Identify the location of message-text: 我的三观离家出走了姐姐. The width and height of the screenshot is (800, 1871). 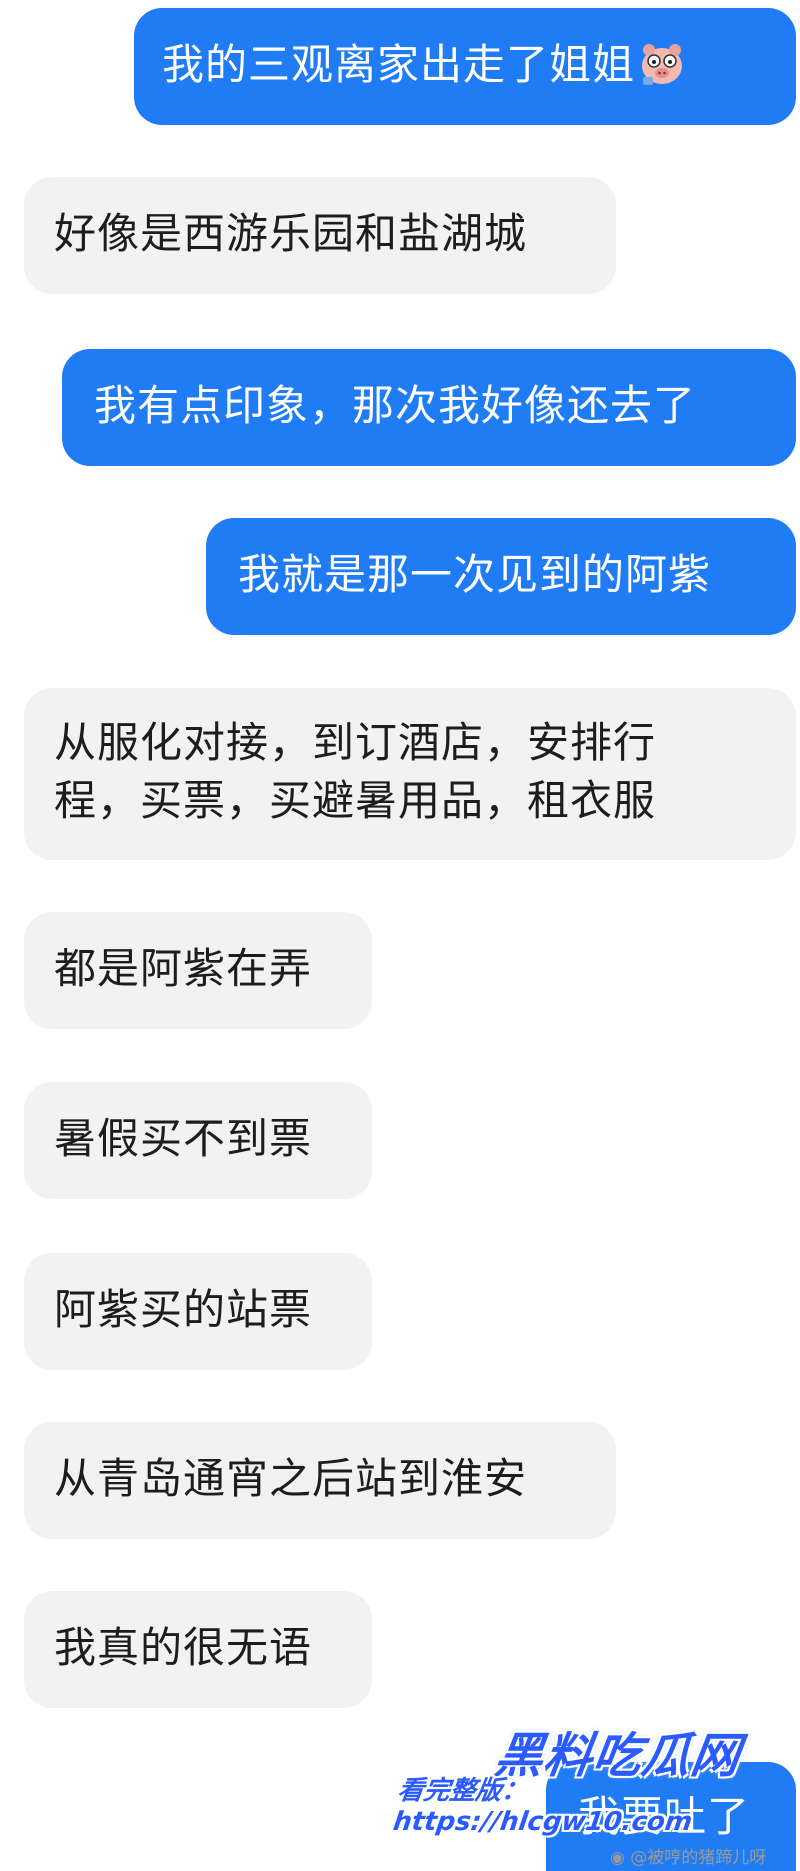
(399, 64).